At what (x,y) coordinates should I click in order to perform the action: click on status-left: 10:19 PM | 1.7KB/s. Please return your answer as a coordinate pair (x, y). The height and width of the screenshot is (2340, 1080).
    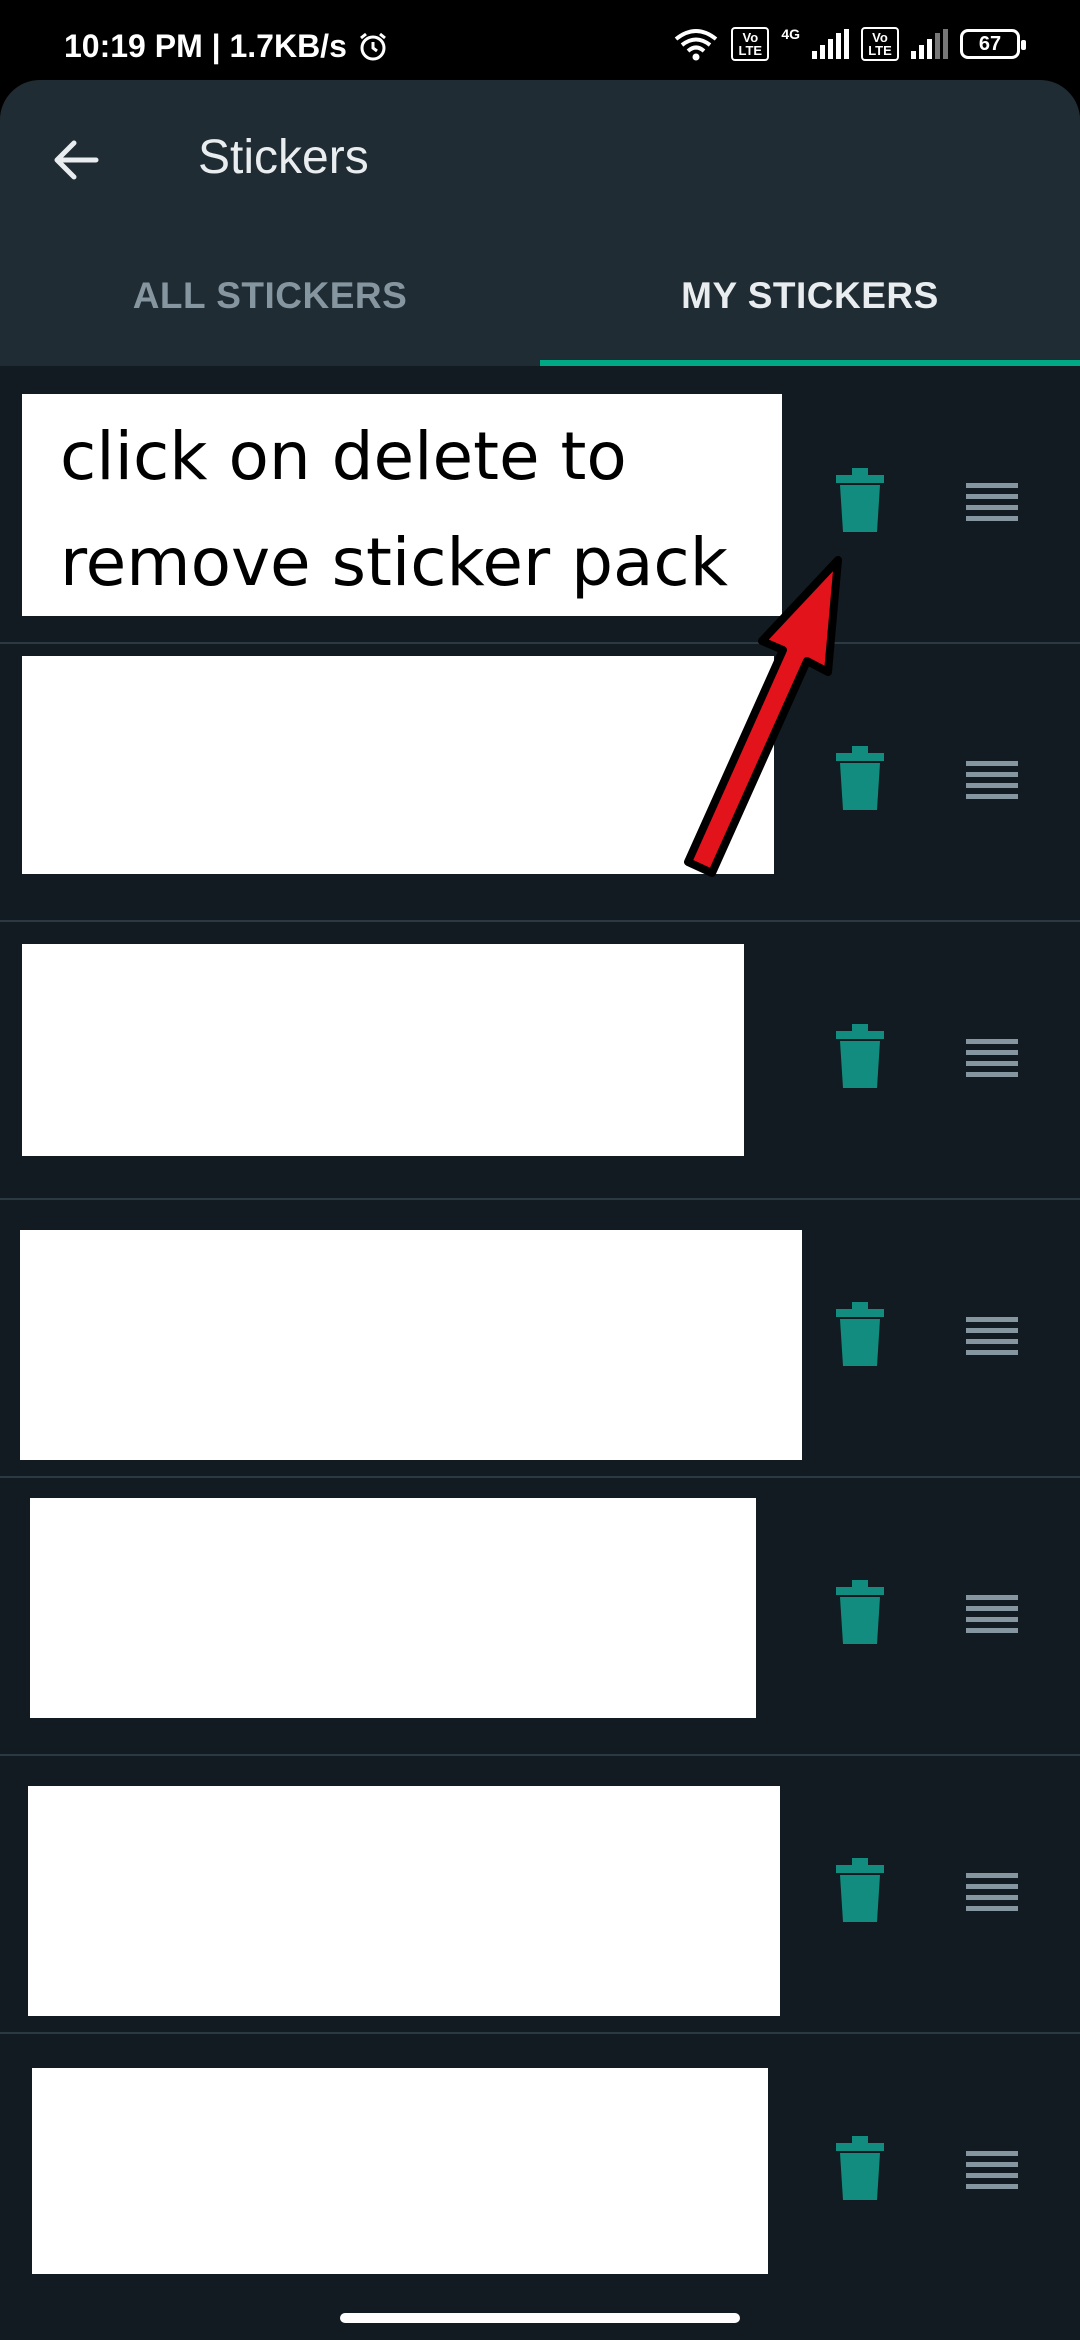
    Looking at the image, I should click on (226, 46).